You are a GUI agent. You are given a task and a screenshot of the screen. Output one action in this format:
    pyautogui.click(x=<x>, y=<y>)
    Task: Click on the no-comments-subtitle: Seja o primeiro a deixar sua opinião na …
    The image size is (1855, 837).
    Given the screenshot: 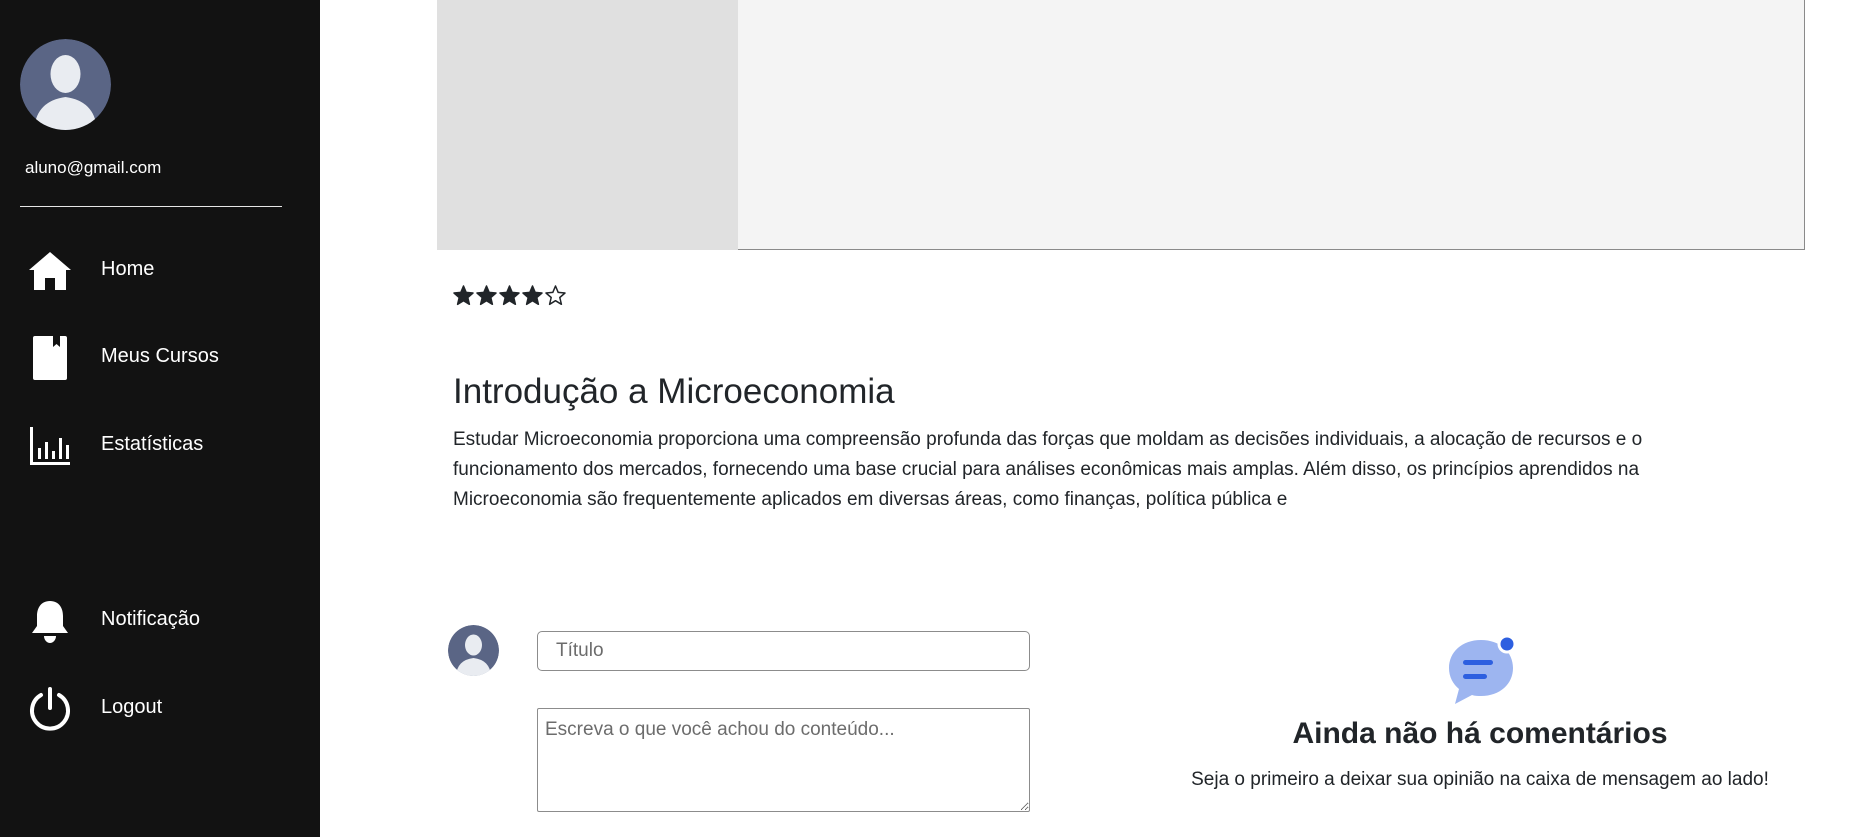 What is the action you would take?
    pyautogui.click(x=1480, y=779)
    